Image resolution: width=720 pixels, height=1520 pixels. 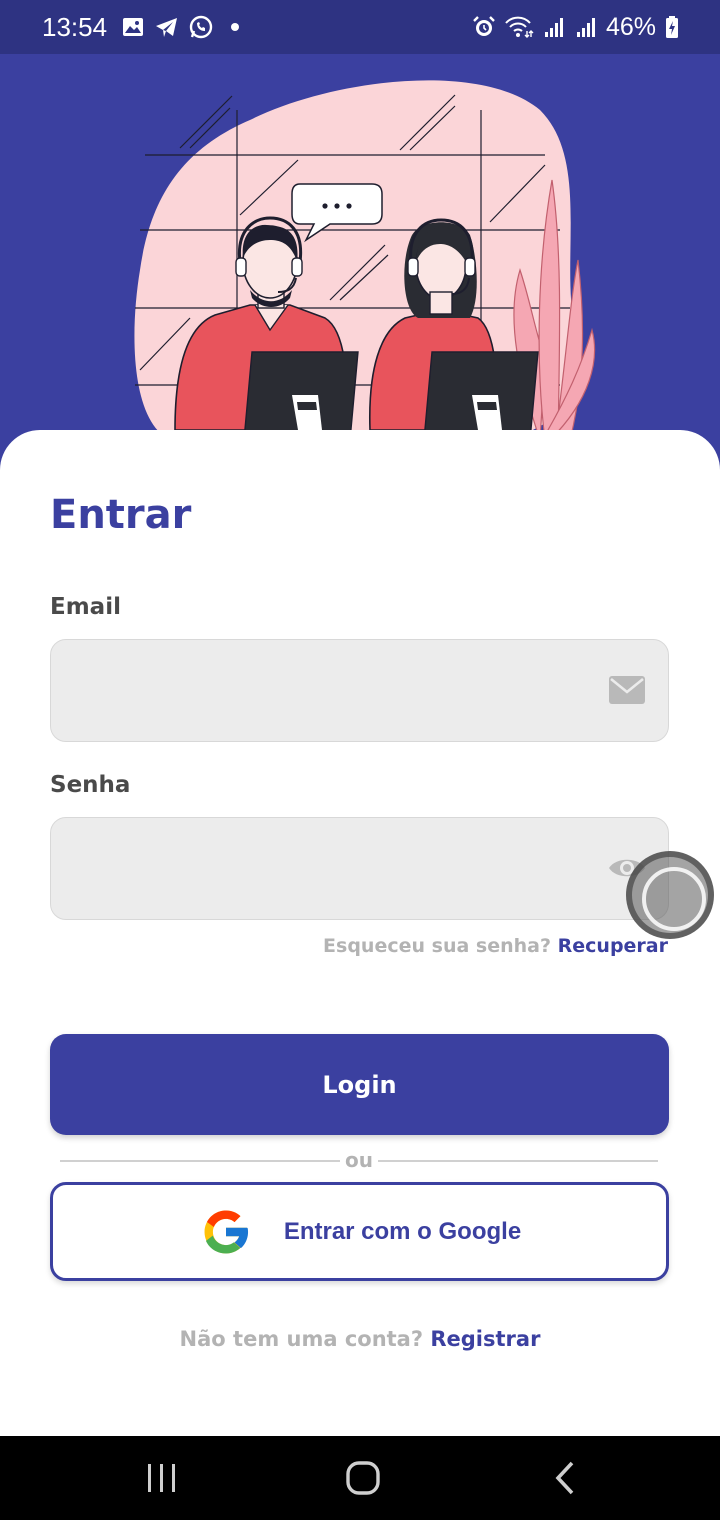 I want to click on home-icon, so click(x=363, y=1478).